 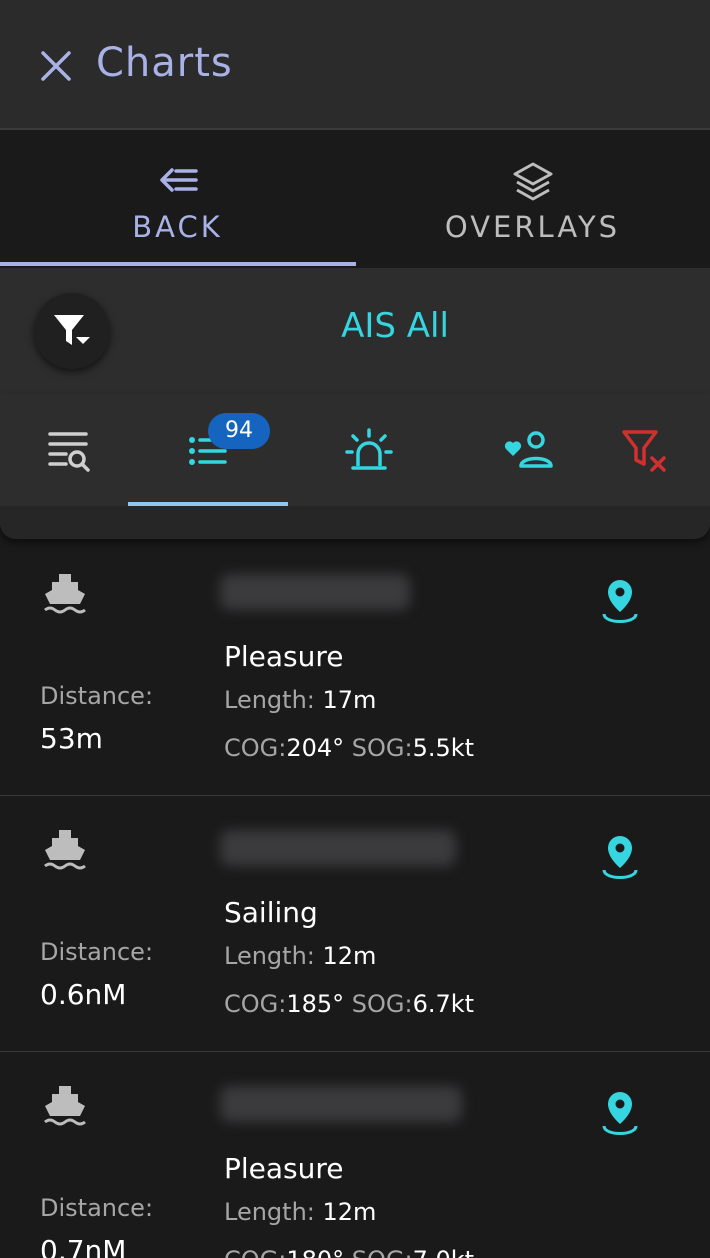 I want to click on tab-overlays: OVERLAYS, so click(x=532, y=200).